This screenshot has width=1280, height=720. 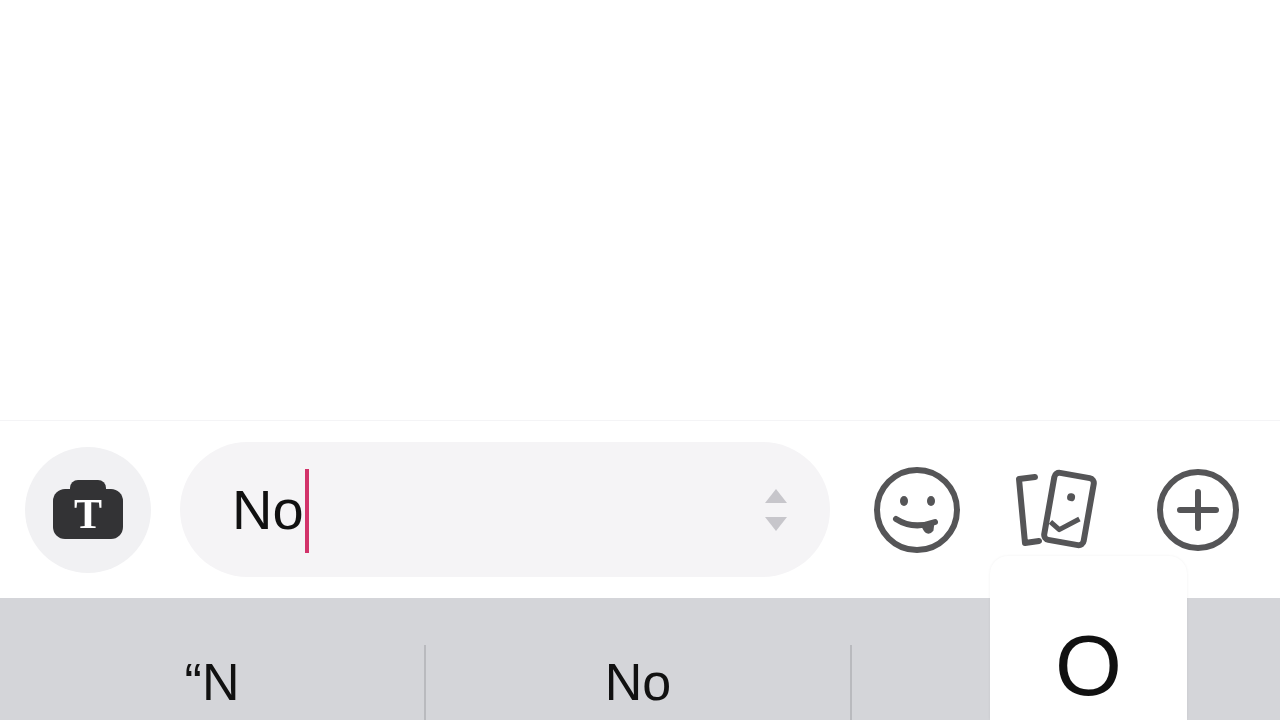 What do you see at coordinates (917, 509) in the screenshot?
I see `smiley-icon` at bounding box center [917, 509].